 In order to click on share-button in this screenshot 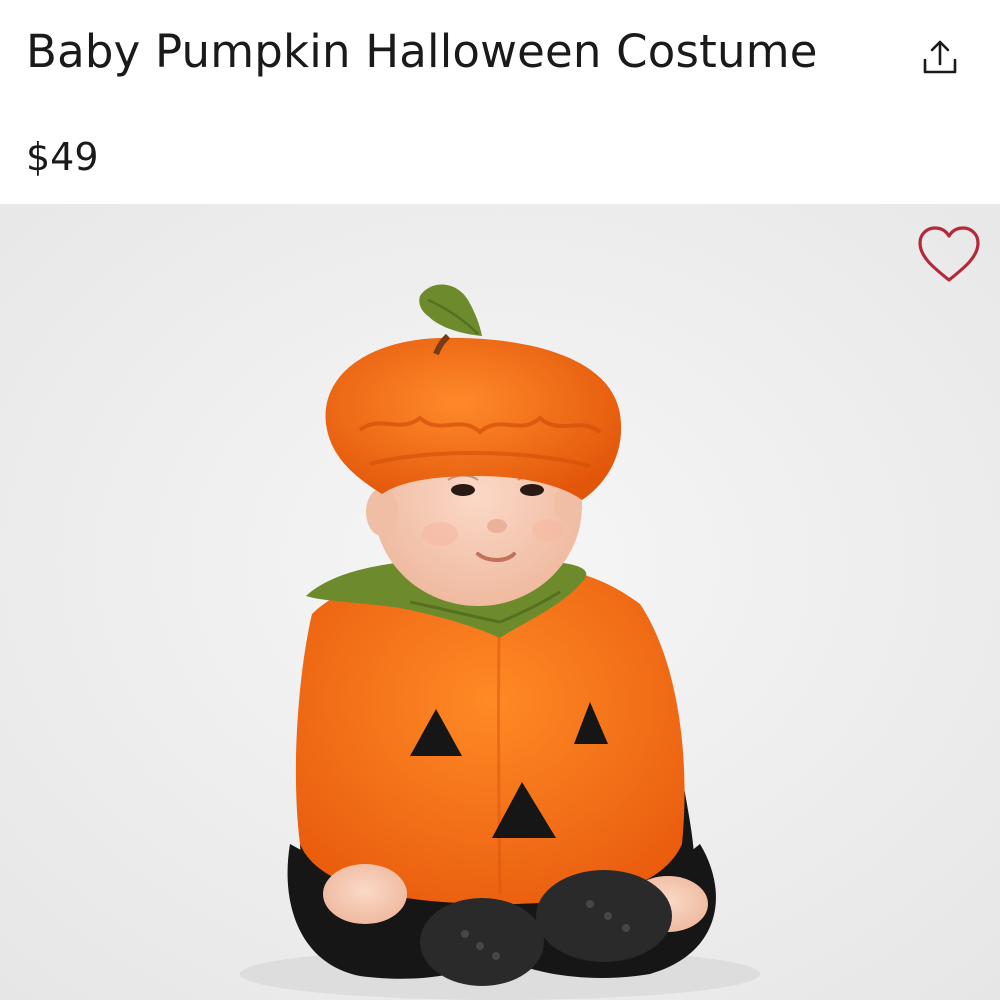, I will do `click(940, 58)`.